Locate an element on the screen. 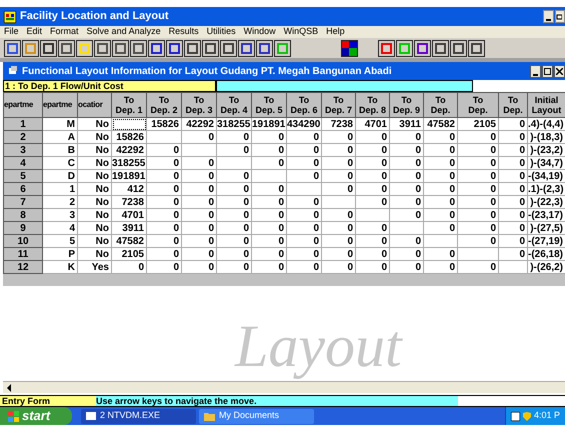 Image resolution: width=565 pixels, height=437 pixels. color-grid-button is located at coordinates (349, 48).